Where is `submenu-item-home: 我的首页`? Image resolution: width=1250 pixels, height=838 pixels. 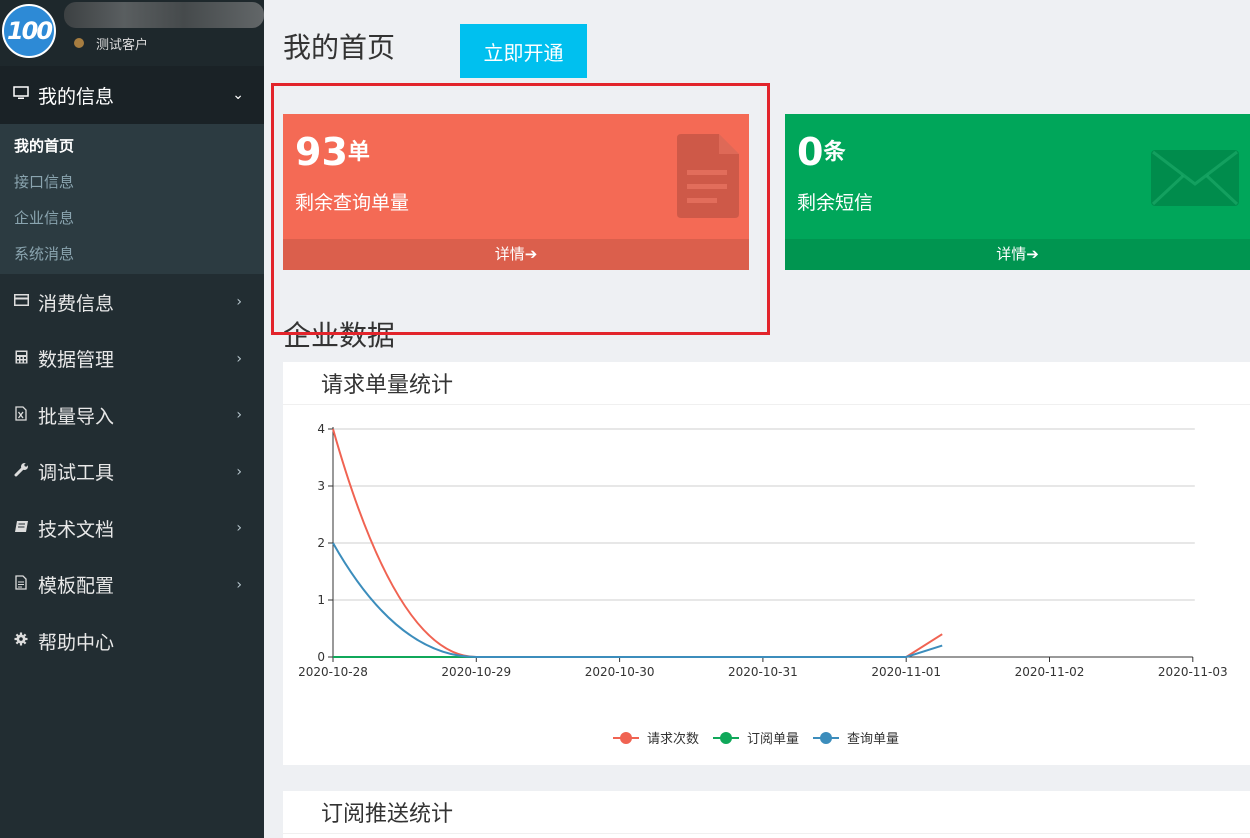
submenu-item-home: 我的首页 is located at coordinates (132, 146).